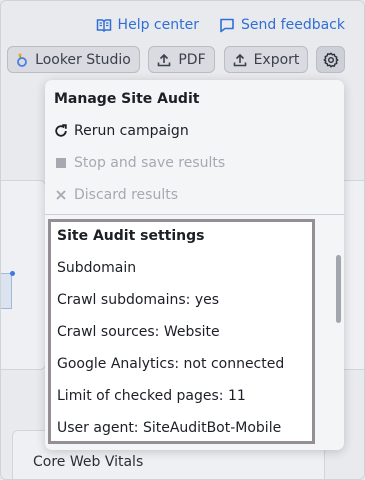 This screenshot has width=365, height=480. I want to click on close-icon, so click(61, 195).